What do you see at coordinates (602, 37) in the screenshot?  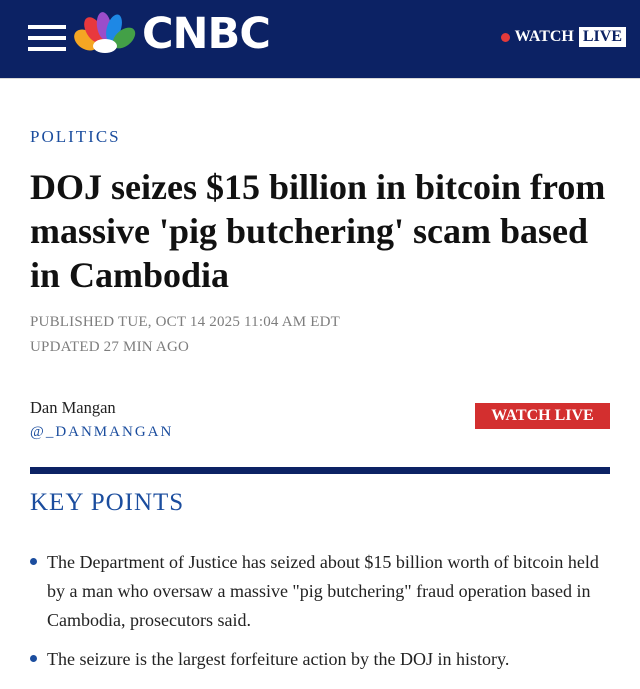 I see `live-badge: LIVE` at bounding box center [602, 37].